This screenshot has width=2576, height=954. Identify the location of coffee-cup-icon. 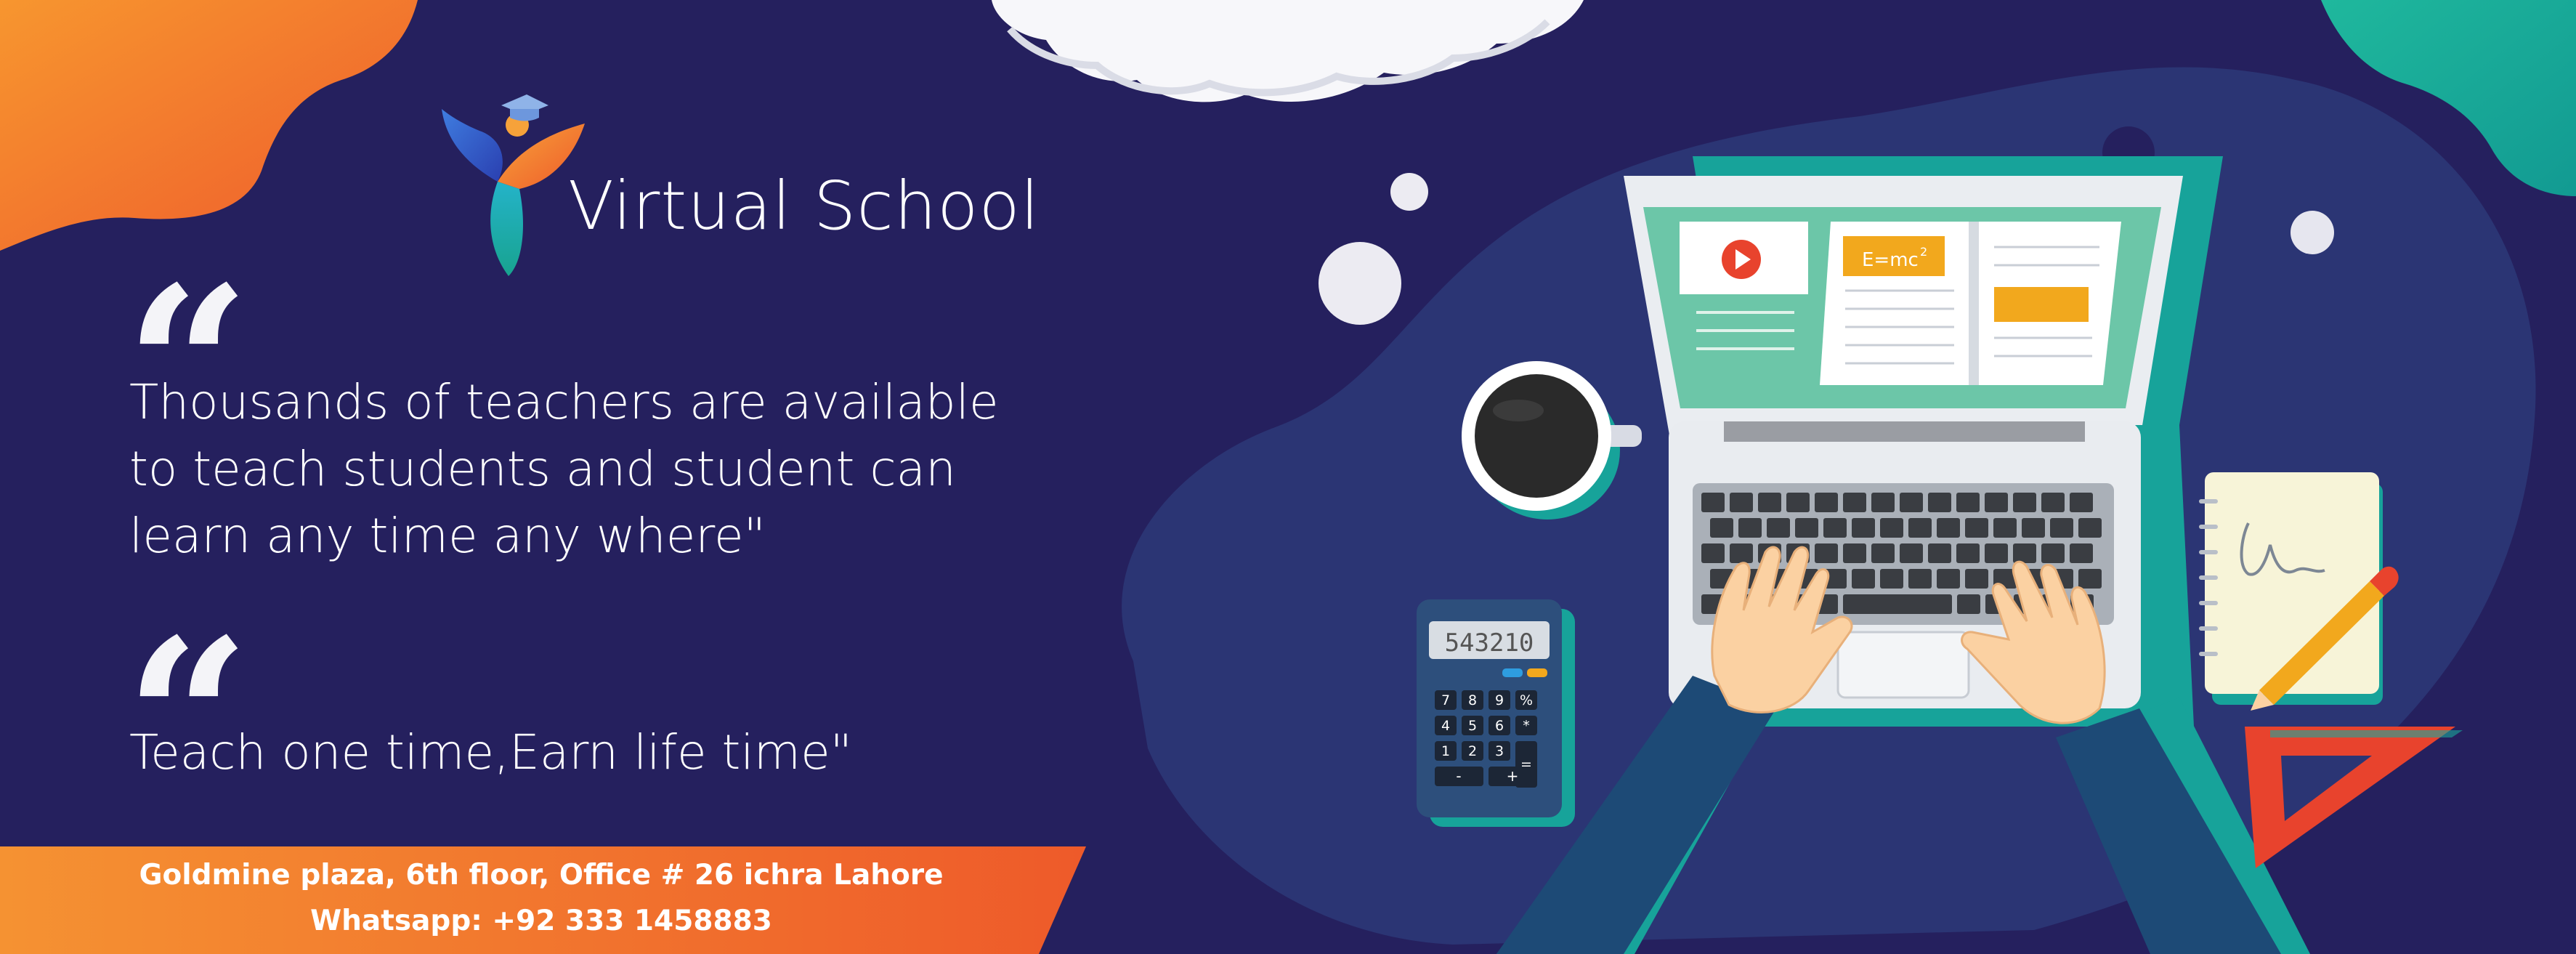
(1552, 440).